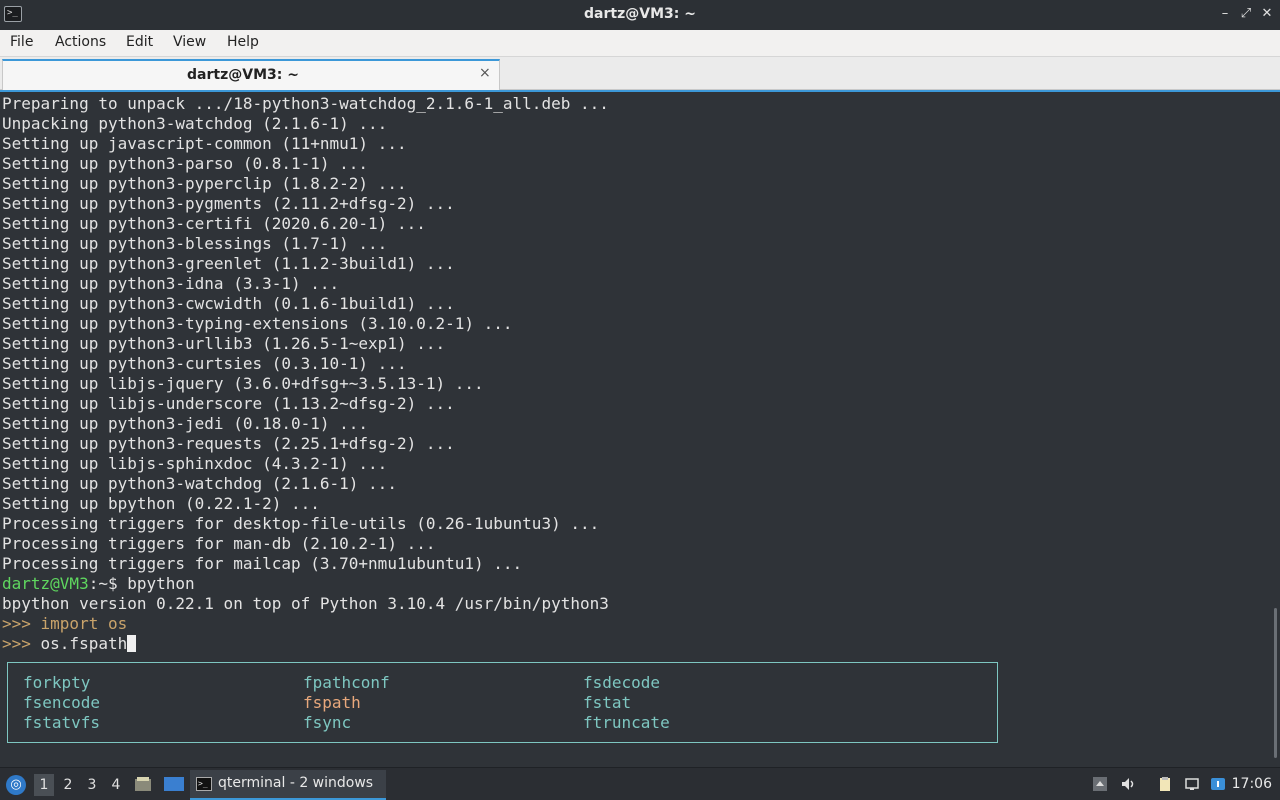  What do you see at coordinates (1252, 784) in the screenshot?
I see `clock: 17:06` at bounding box center [1252, 784].